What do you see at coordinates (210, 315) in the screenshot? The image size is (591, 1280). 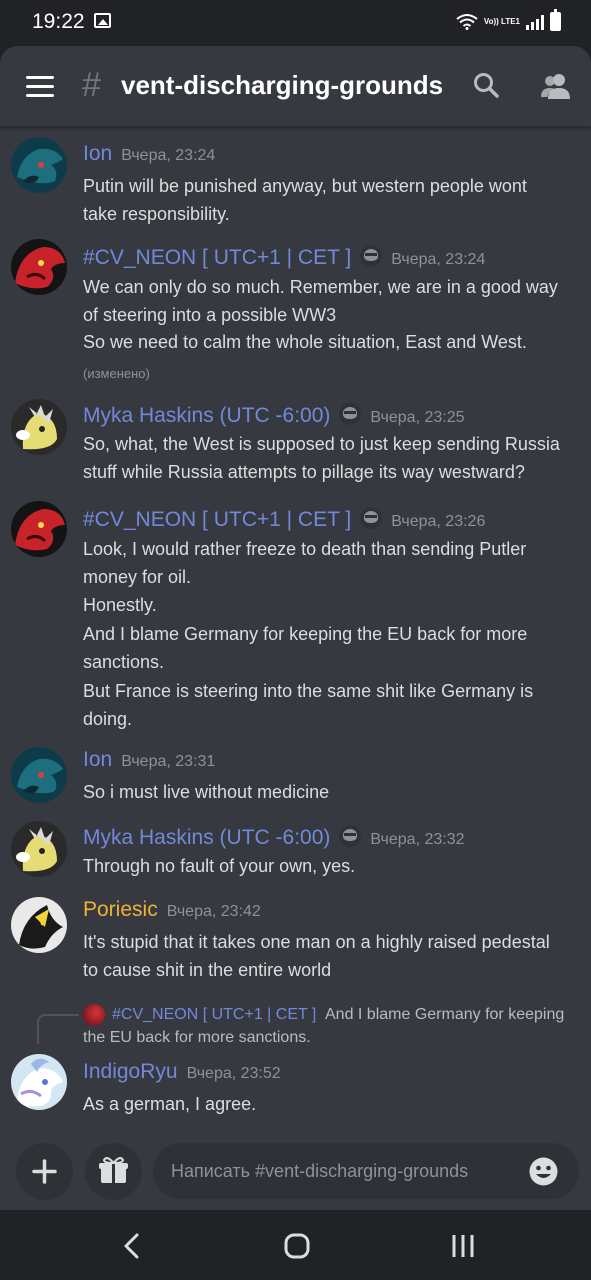 I see `message-text: of steering into a possible WW3` at bounding box center [210, 315].